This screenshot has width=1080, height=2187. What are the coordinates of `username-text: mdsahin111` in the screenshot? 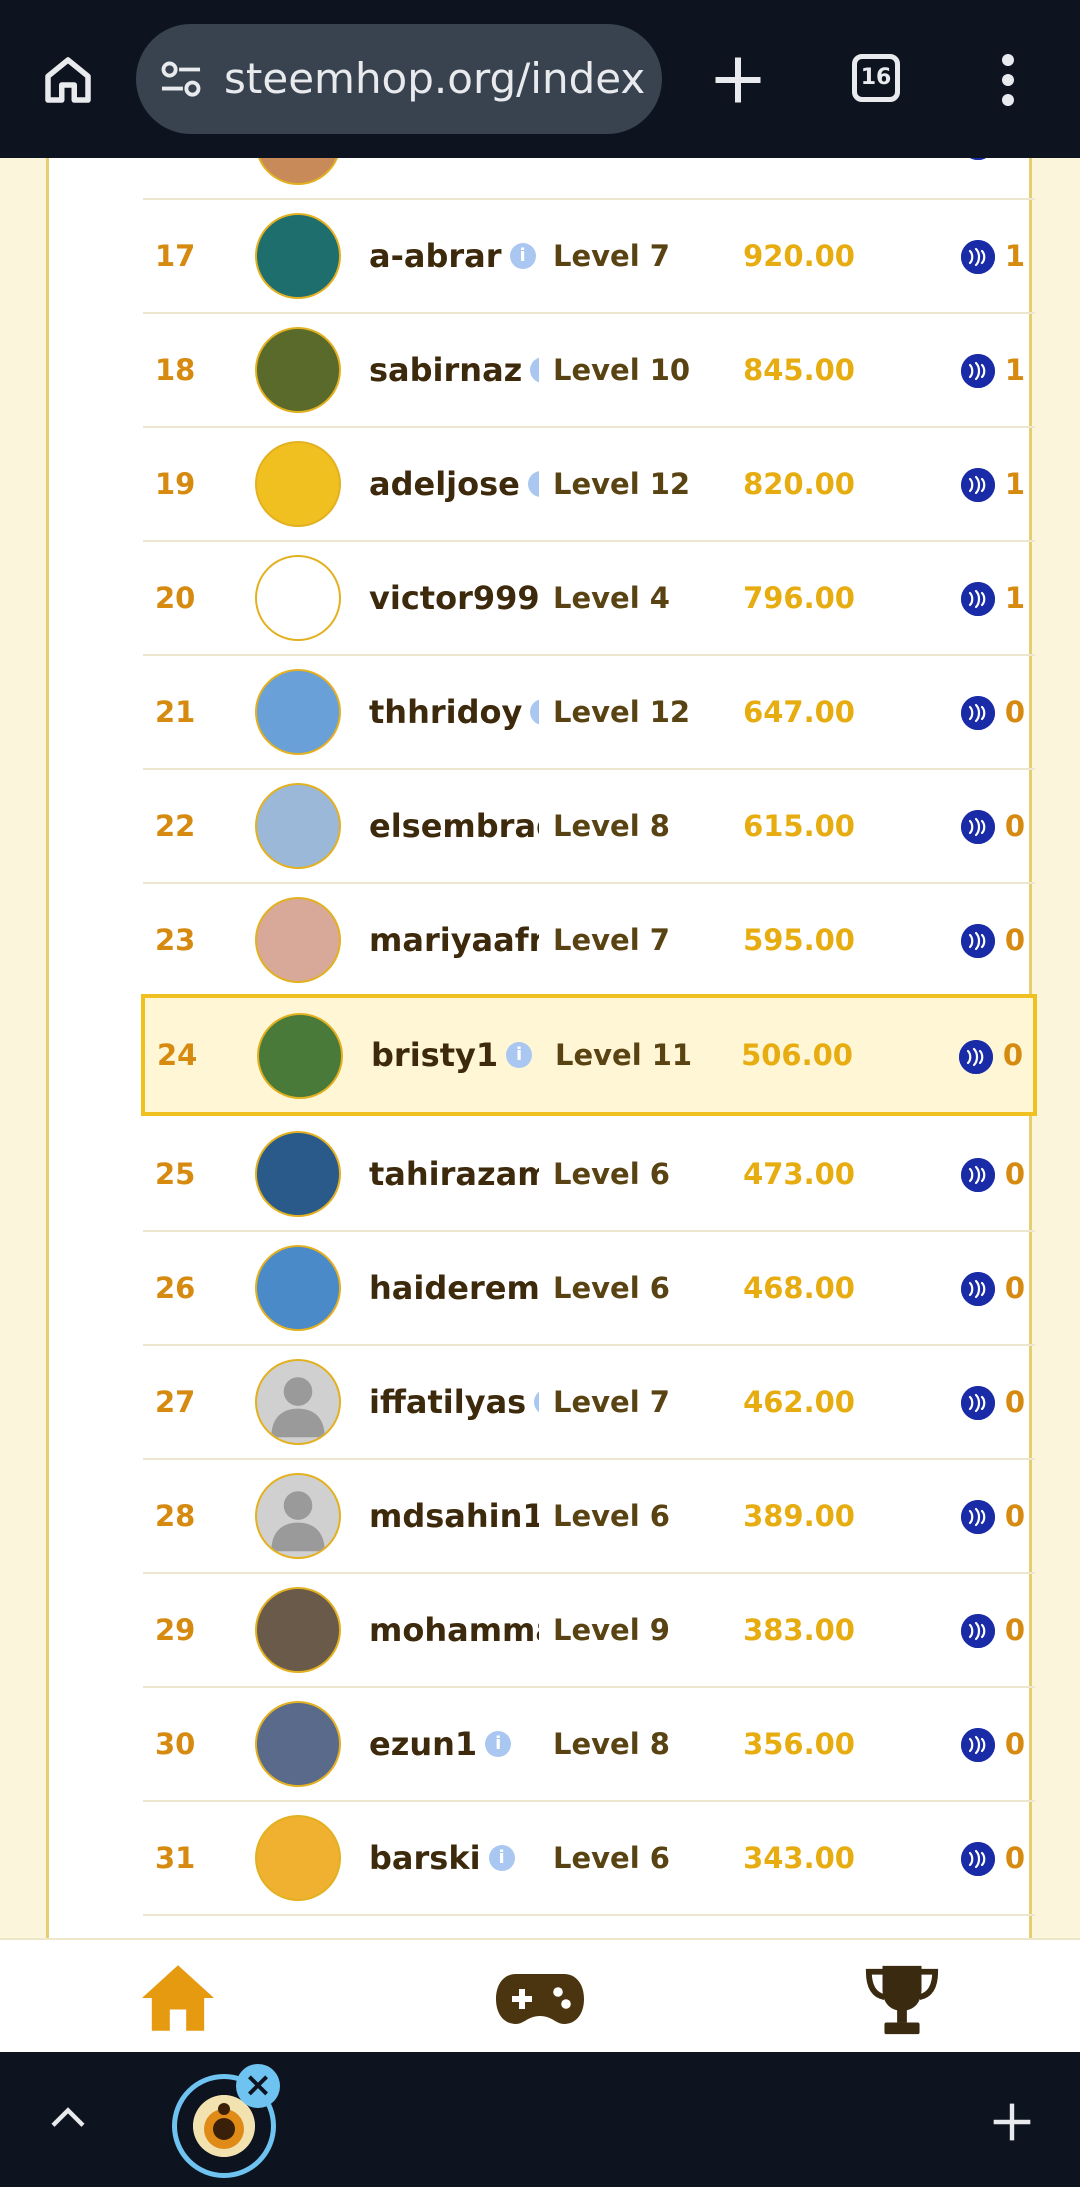 It's located at (454, 1516).